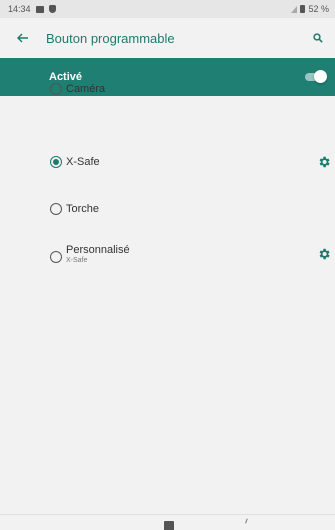 The width and height of the screenshot is (335, 530). I want to click on option-torch-row: Torche, so click(167, 209).